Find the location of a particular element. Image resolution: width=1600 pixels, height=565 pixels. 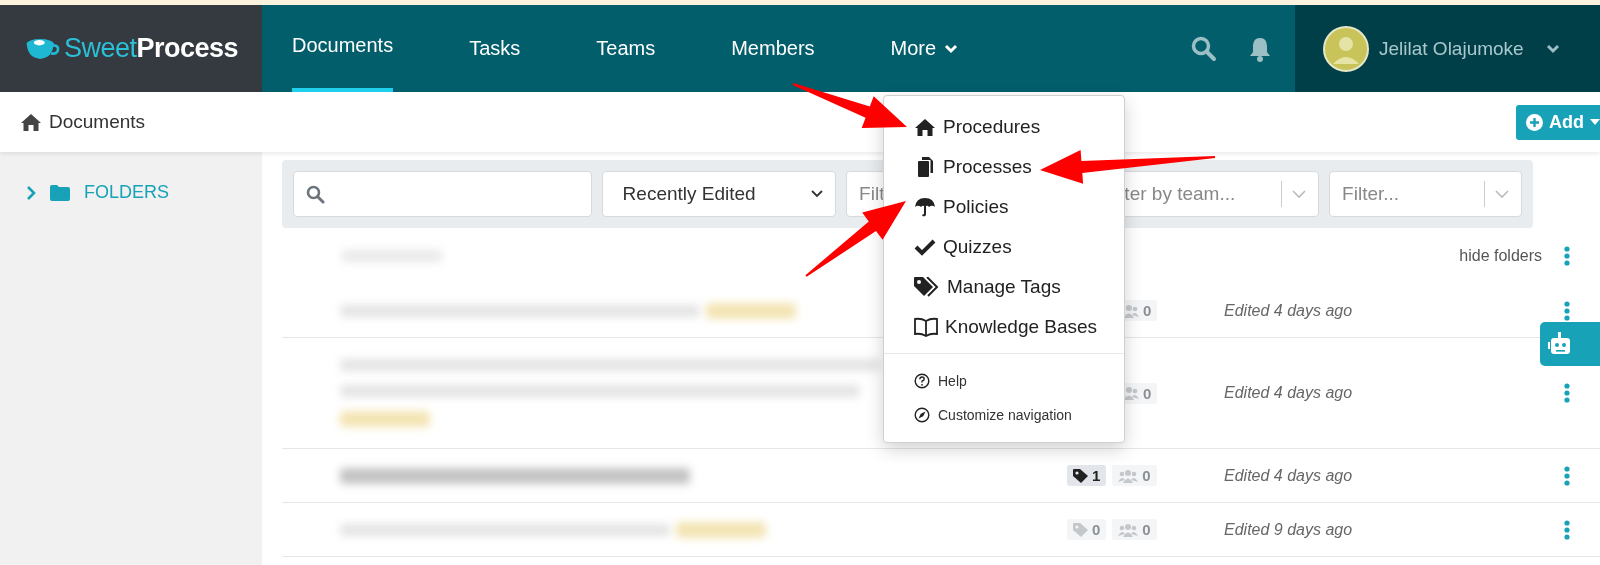

robot-icon is located at coordinates (1559, 344).